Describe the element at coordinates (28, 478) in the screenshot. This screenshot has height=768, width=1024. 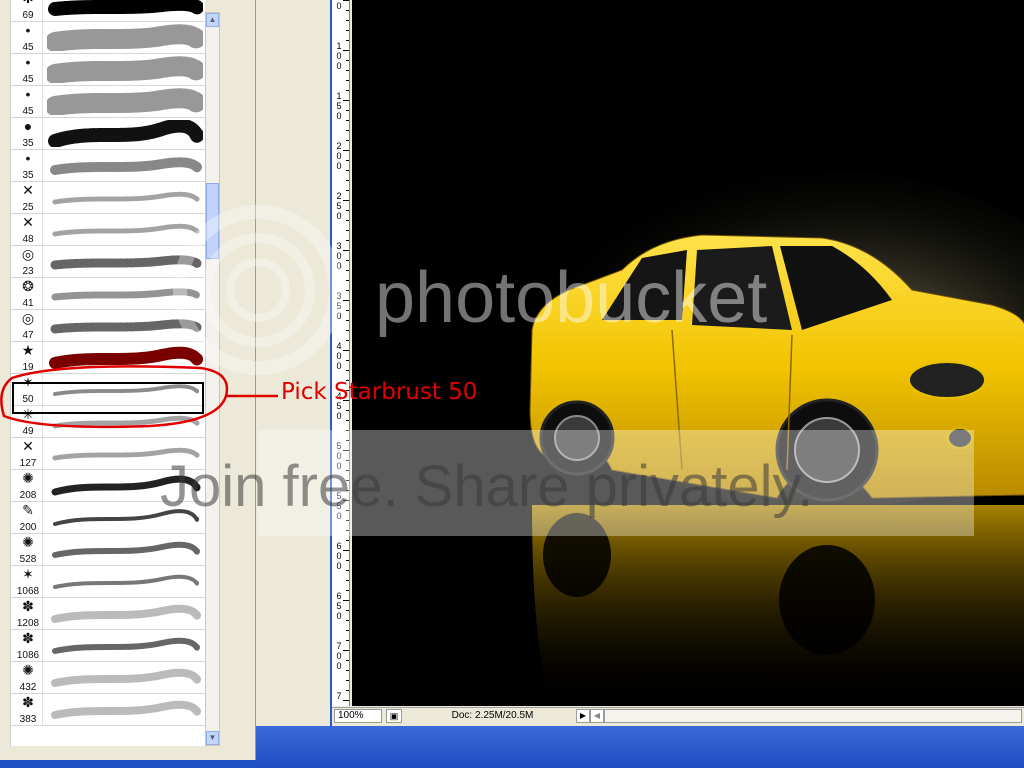
I see `brush-tip-icon: ✺` at that location.